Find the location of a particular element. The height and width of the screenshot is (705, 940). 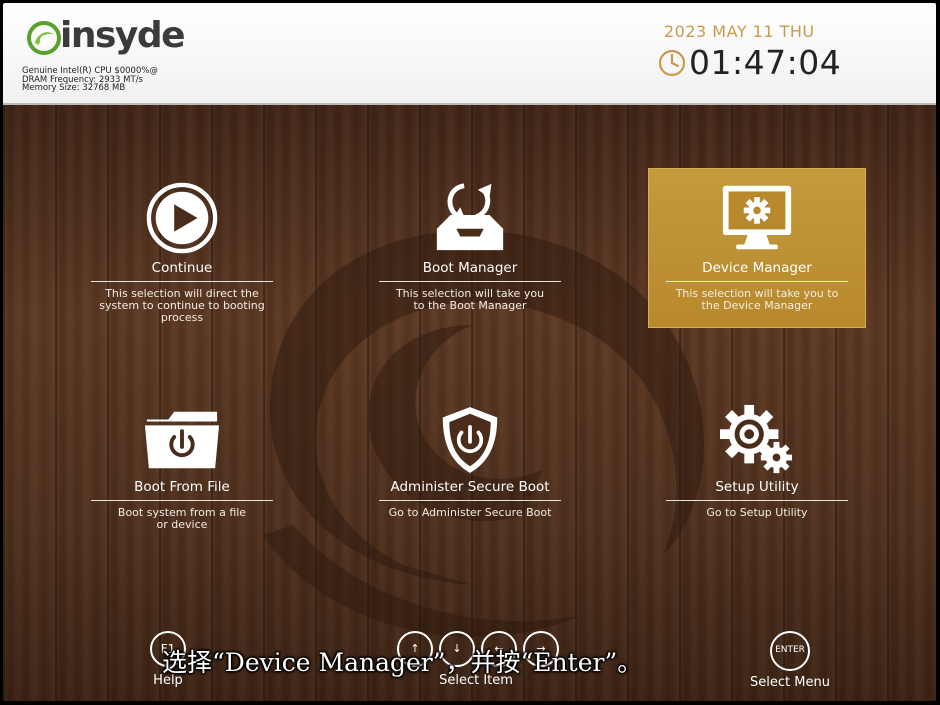

time-display: 01:47:04 is located at coordinates (765, 62).